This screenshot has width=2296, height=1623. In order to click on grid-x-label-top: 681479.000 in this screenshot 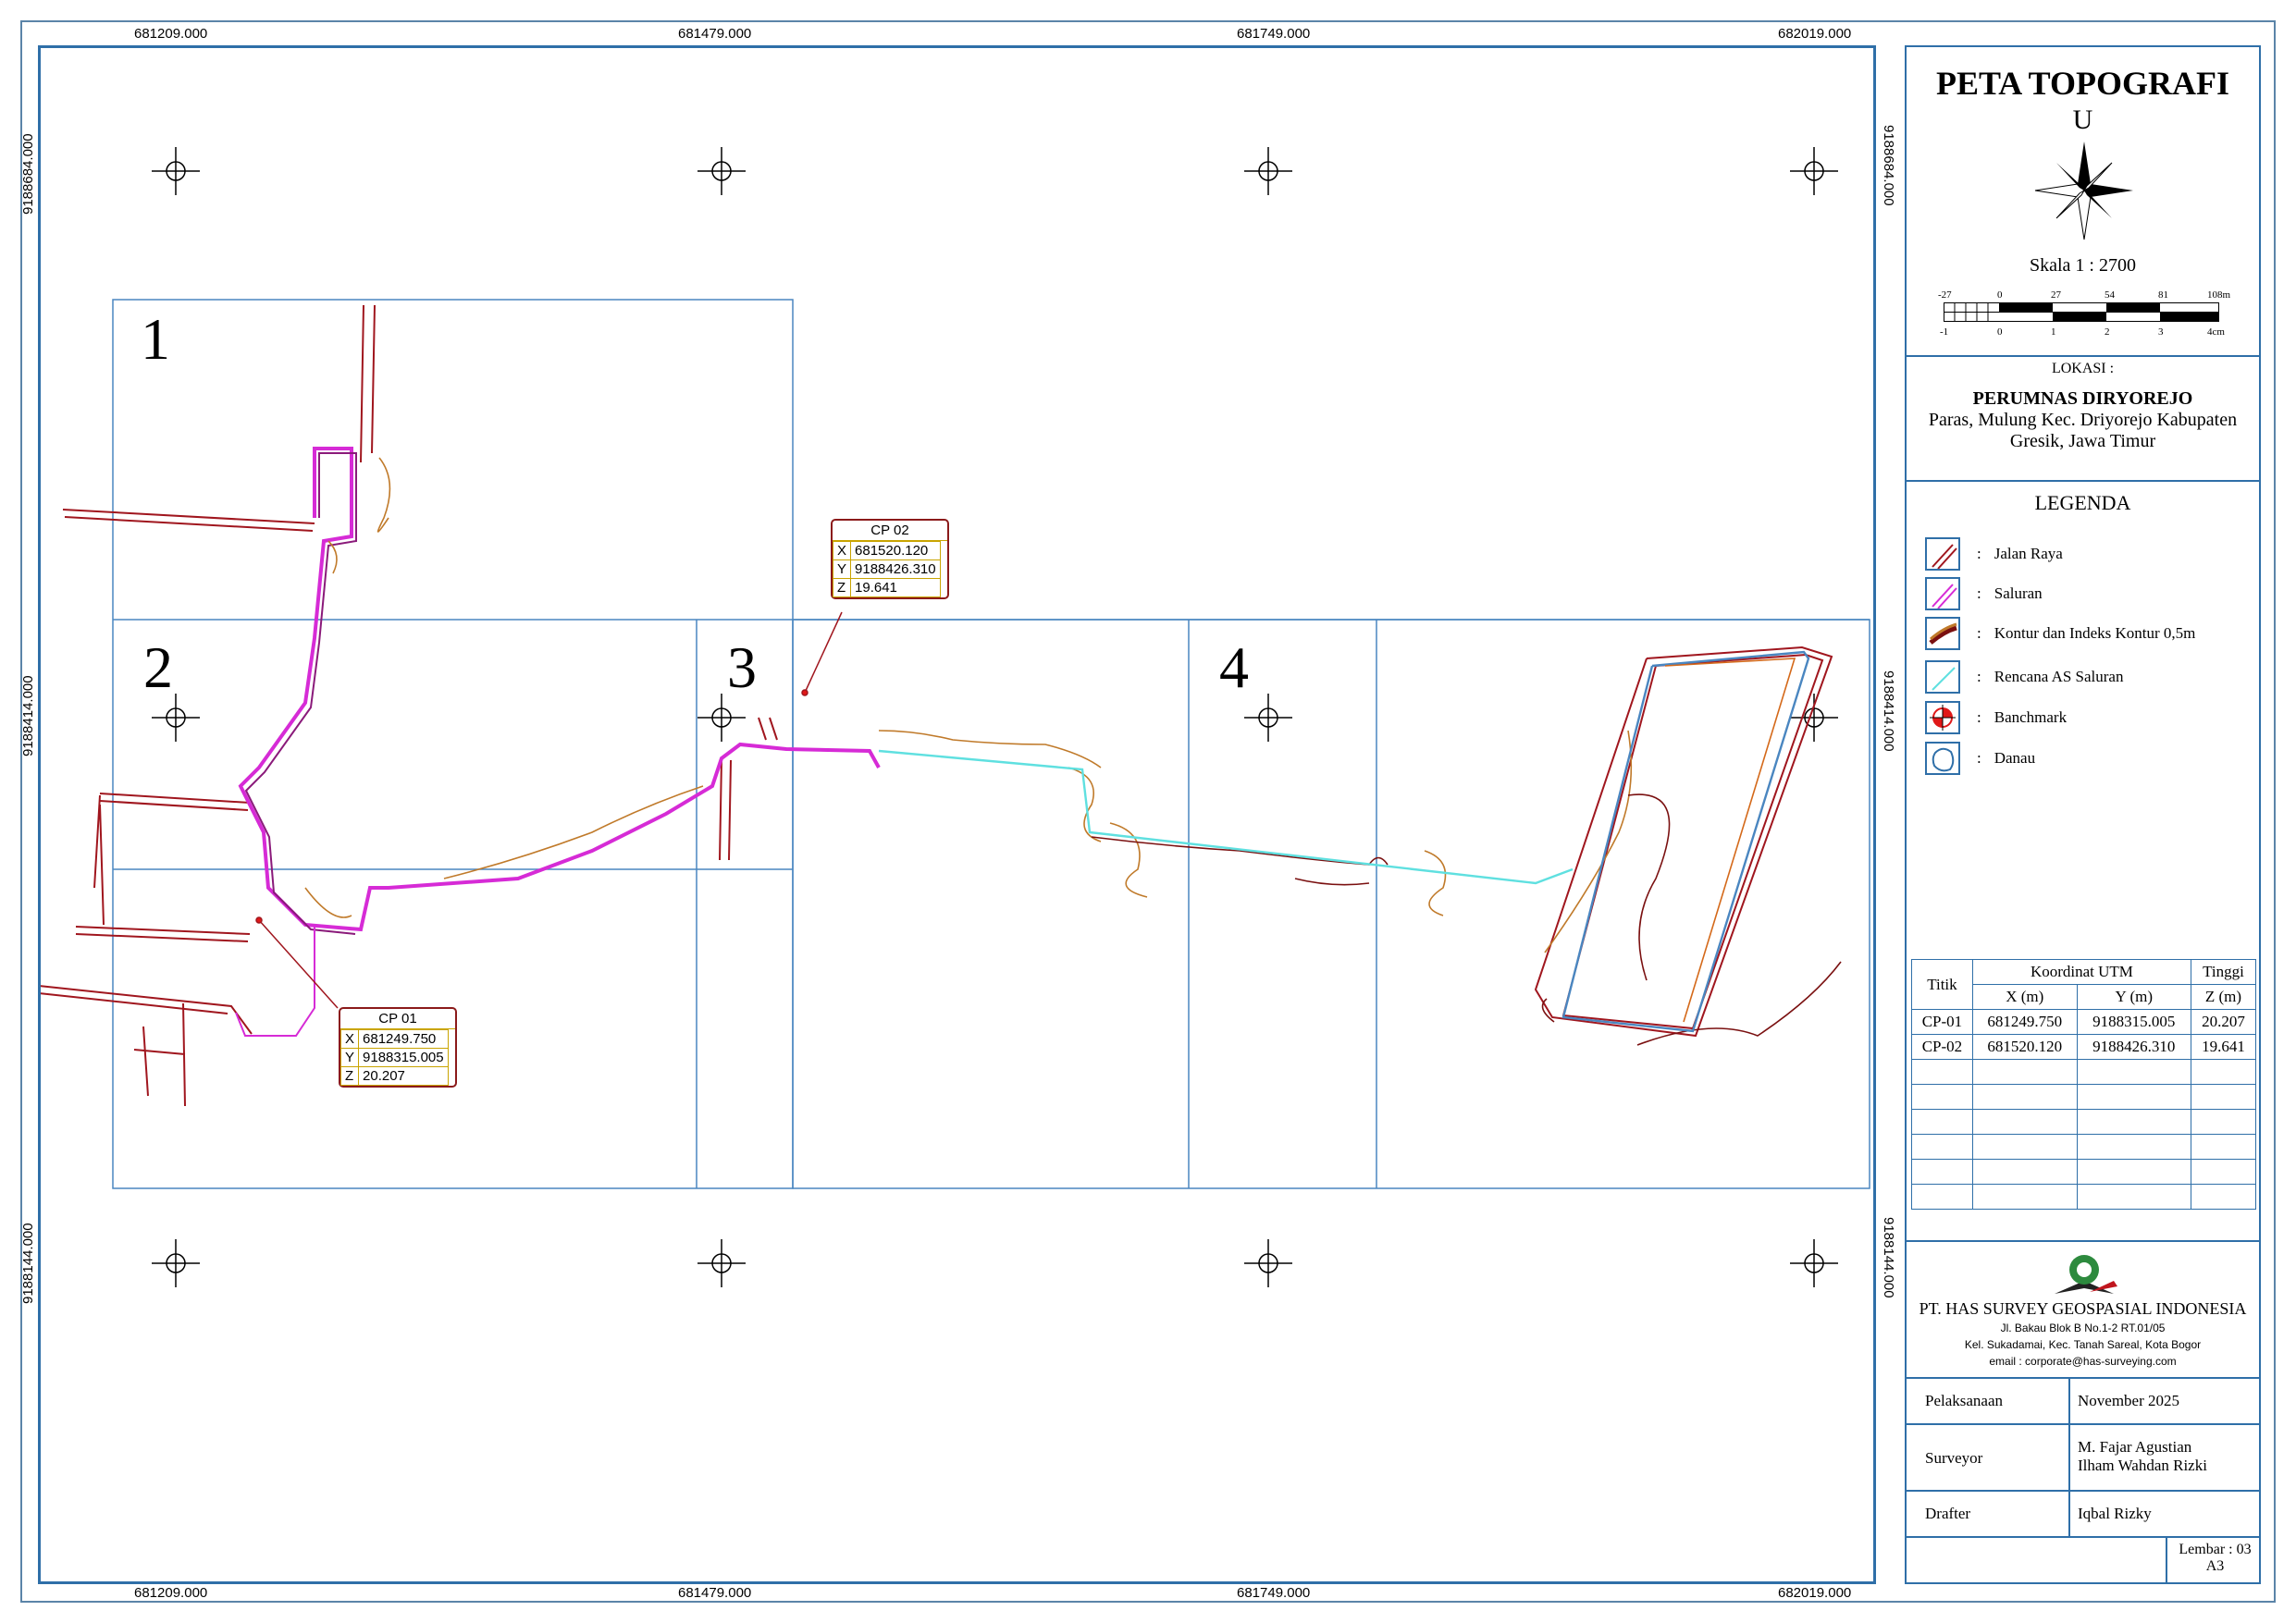, I will do `click(715, 34)`.